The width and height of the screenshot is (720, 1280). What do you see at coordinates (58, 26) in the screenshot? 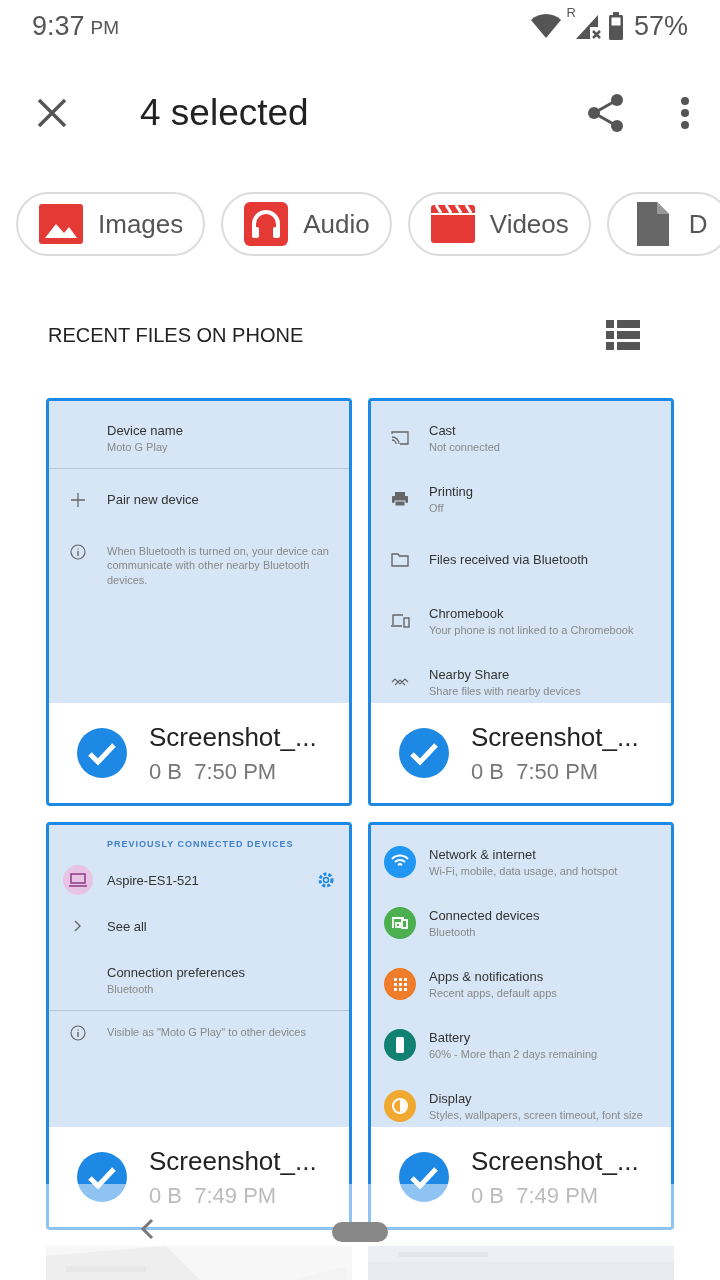
I see `clock-time: 9:37` at bounding box center [58, 26].